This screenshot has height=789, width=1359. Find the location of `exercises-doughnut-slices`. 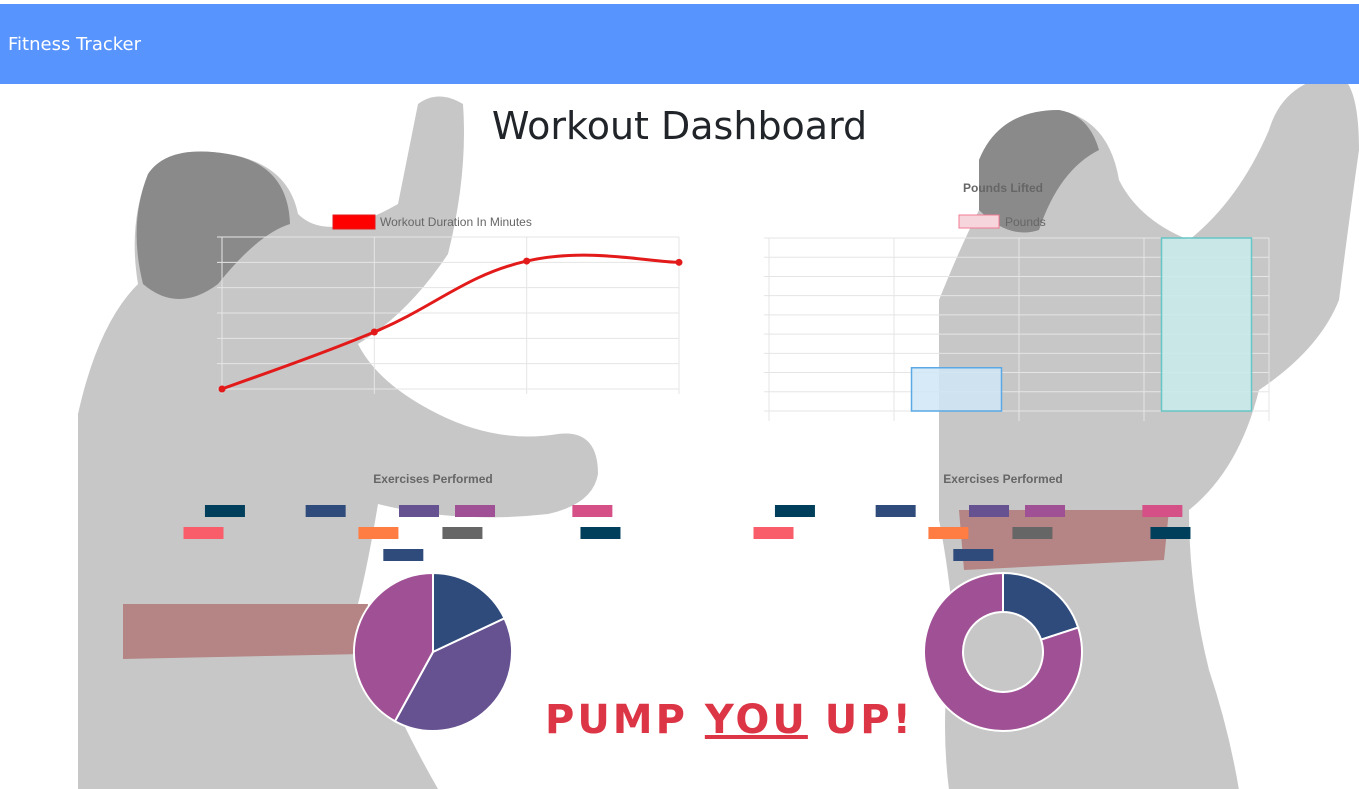

exercises-doughnut-slices is located at coordinates (1003, 651).